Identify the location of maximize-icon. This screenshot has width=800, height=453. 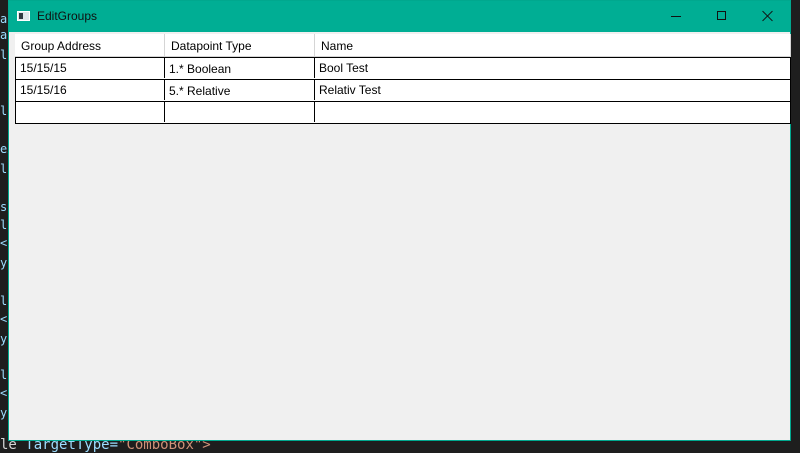
(721, 15).